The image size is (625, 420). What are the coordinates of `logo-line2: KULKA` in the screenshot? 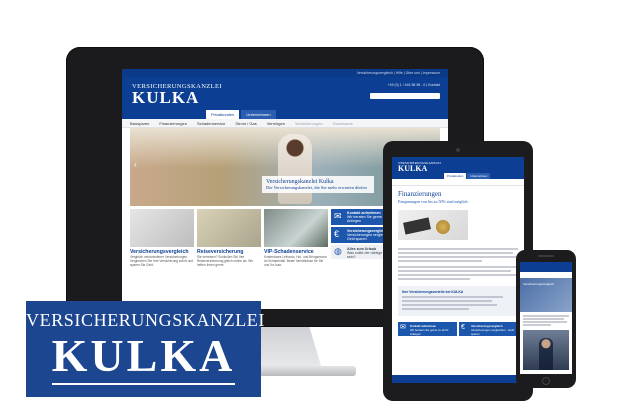 It's located at (143, 355).